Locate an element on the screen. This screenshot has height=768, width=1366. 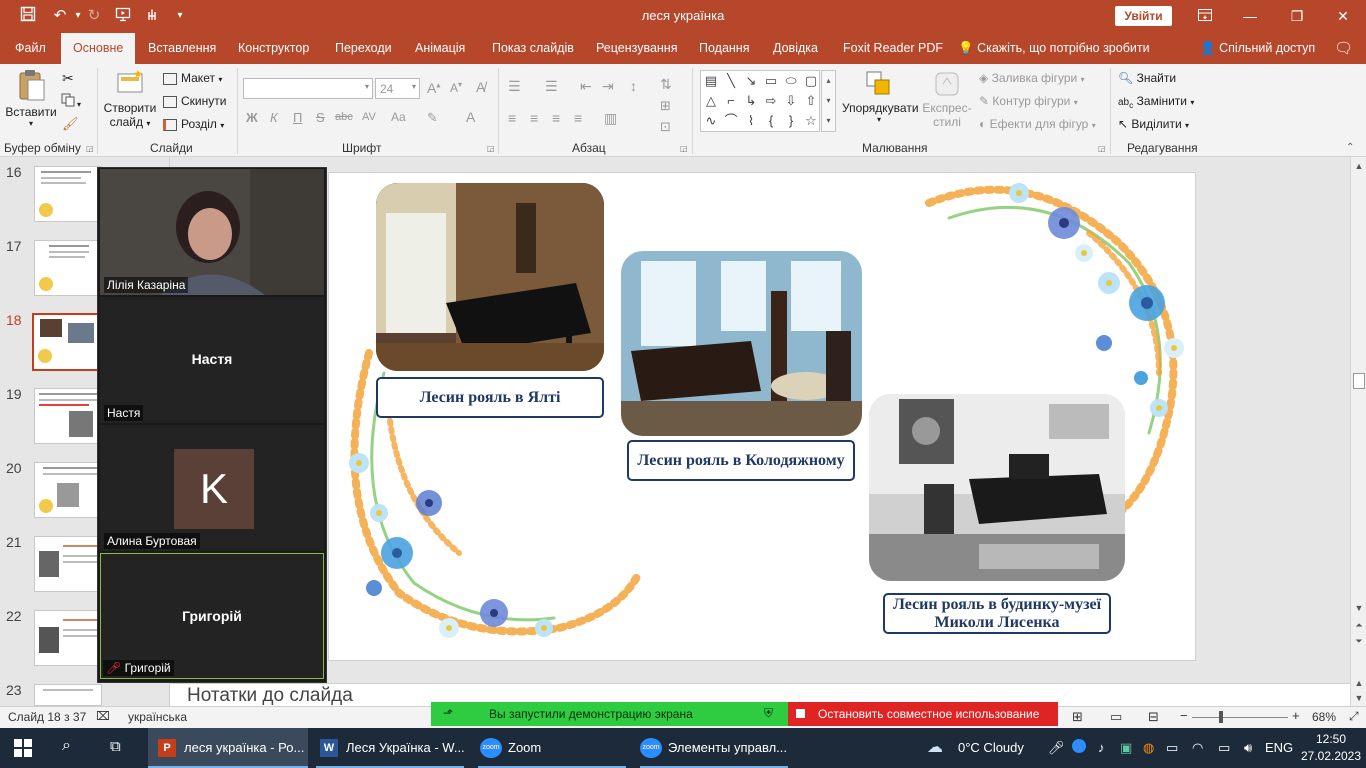
restore-icon: ❐ is located at coordinates (1297, 16).